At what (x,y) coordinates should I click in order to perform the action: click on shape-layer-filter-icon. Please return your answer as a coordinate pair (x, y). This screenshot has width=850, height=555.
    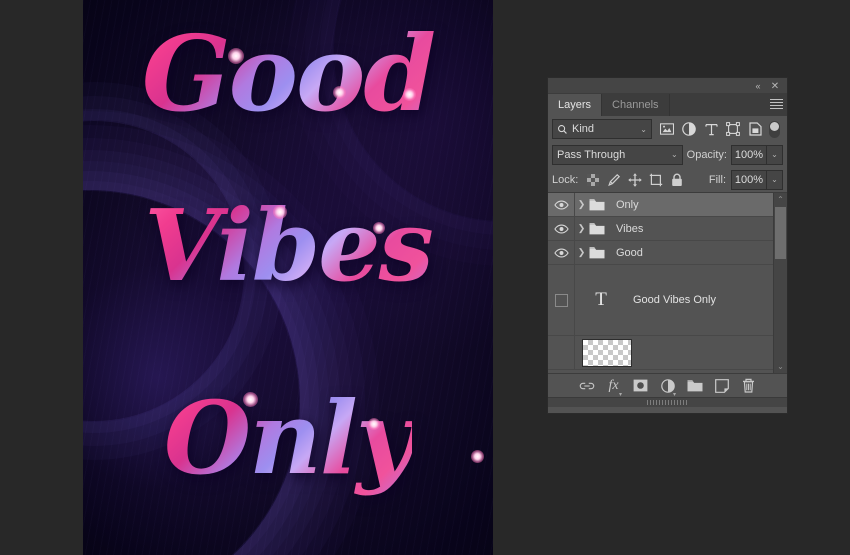
    Looking at the image, I should click on (733, 129).